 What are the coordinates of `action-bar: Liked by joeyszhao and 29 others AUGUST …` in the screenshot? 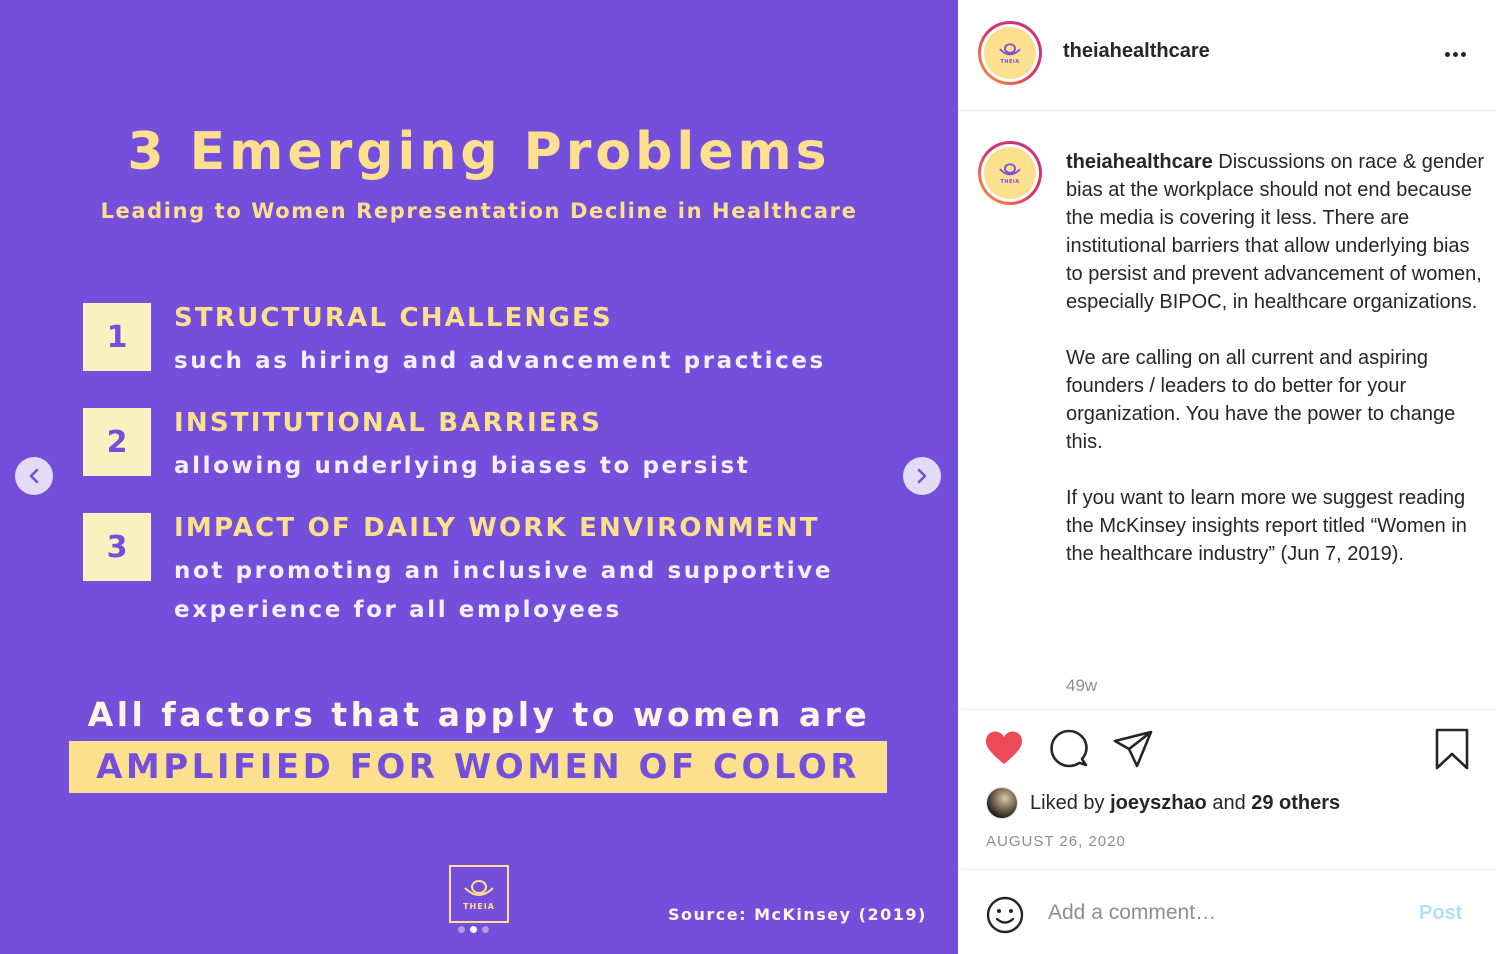 It's located at (1227, 789).